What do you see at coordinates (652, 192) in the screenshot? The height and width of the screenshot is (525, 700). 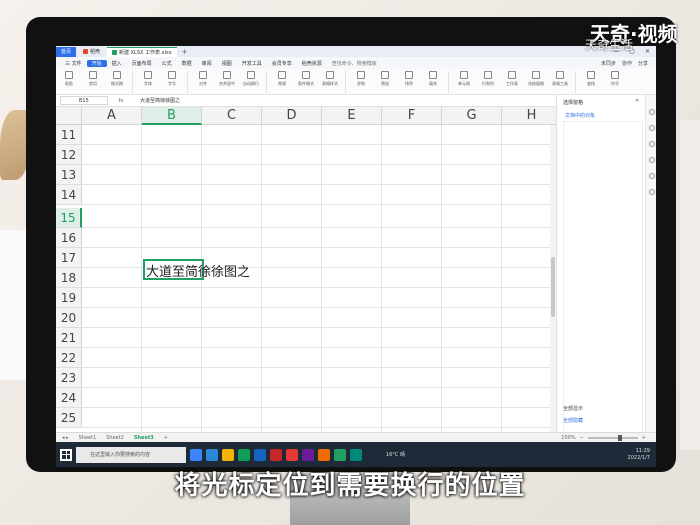 I see `location-icon` at bounding box center [652, 192].